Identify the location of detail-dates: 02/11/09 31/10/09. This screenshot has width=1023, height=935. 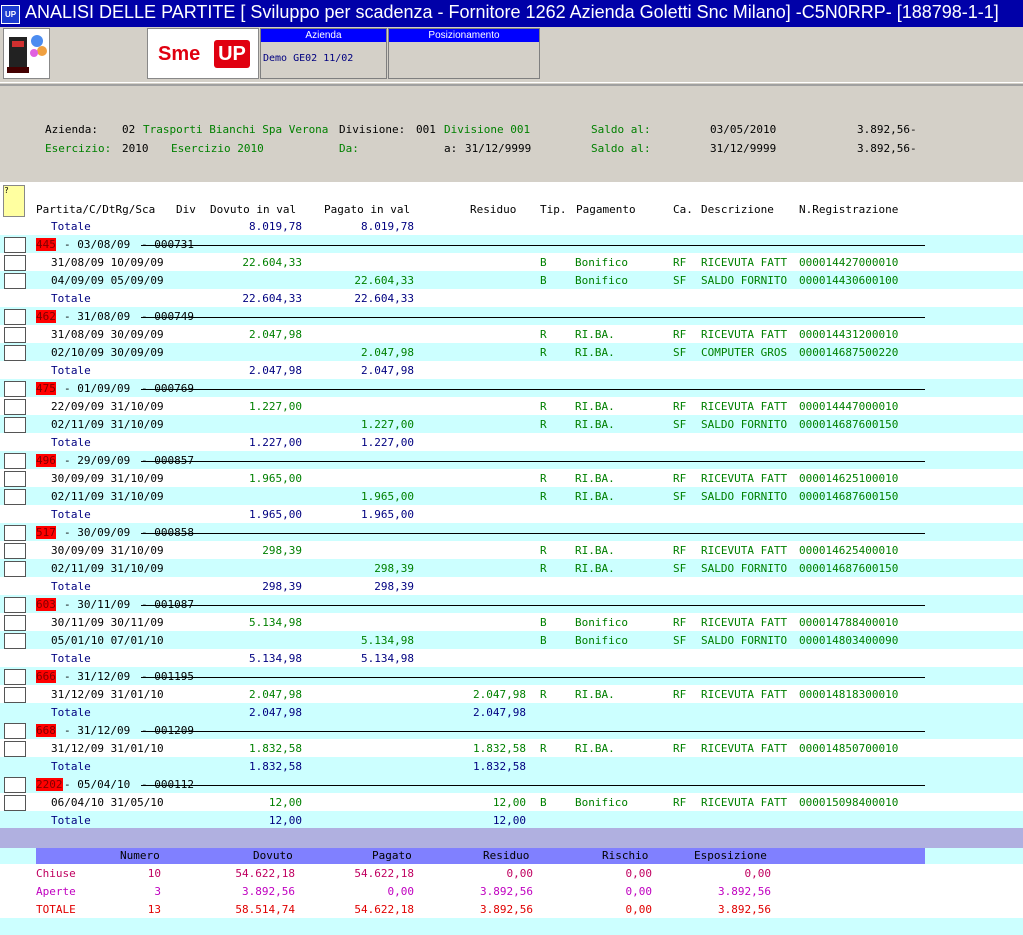
(107, 568).